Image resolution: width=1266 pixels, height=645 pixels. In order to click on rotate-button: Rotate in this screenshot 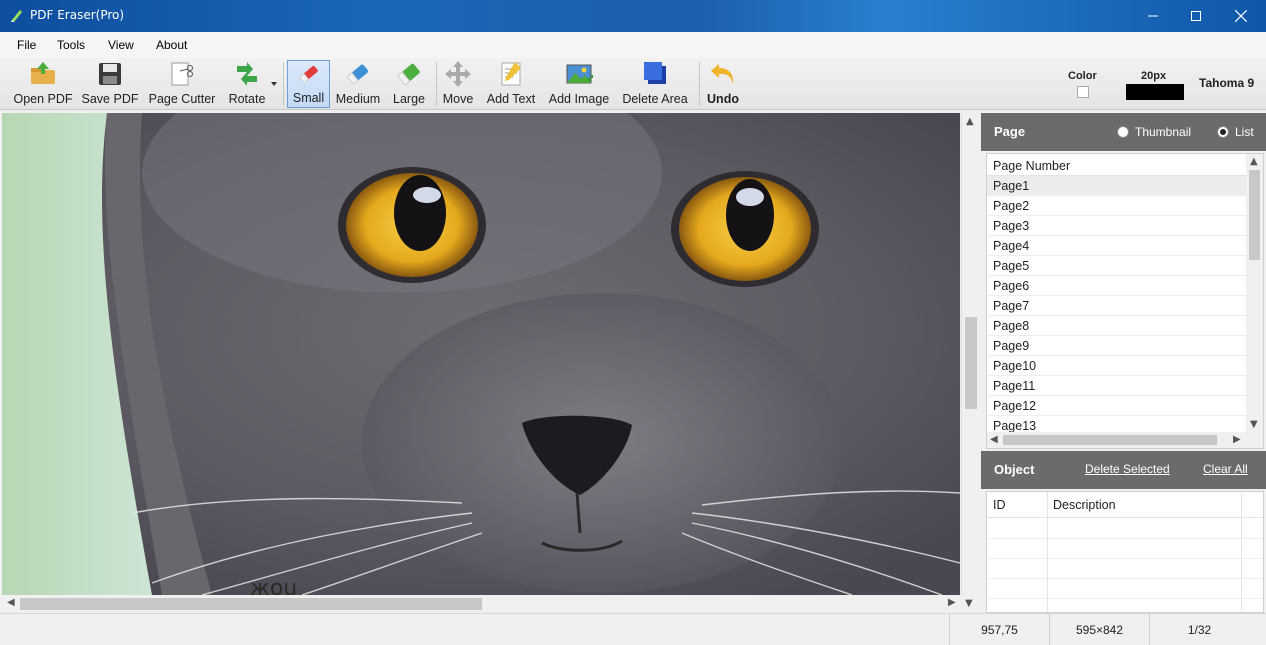, I will do `click(247, 84)`.